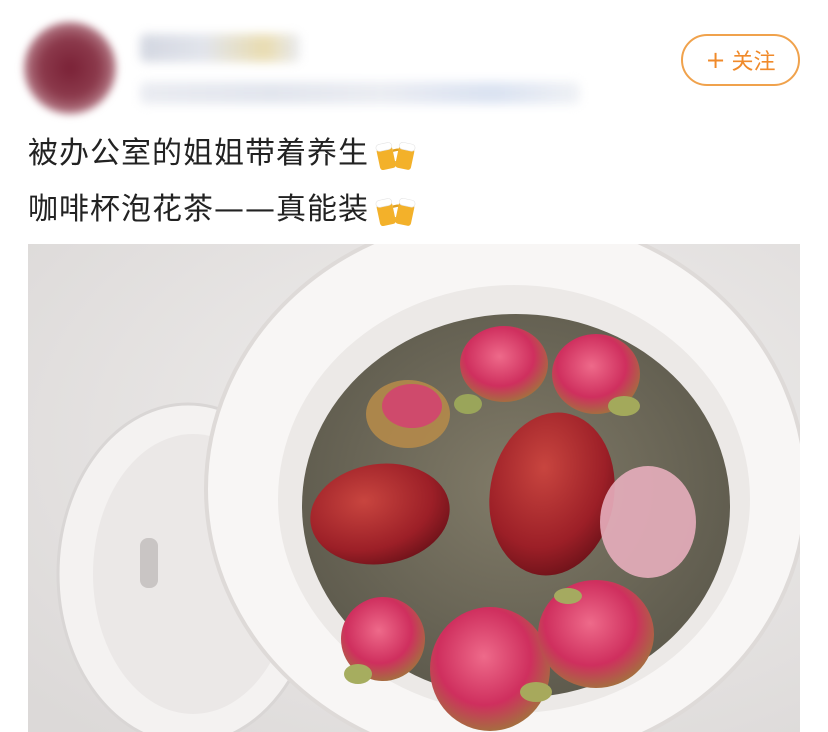 Image resolution: width=828 pixels, height=732 pixels. Describe the element at coordinates (220, 48) in the screenshot. I see `user-name` at that location.